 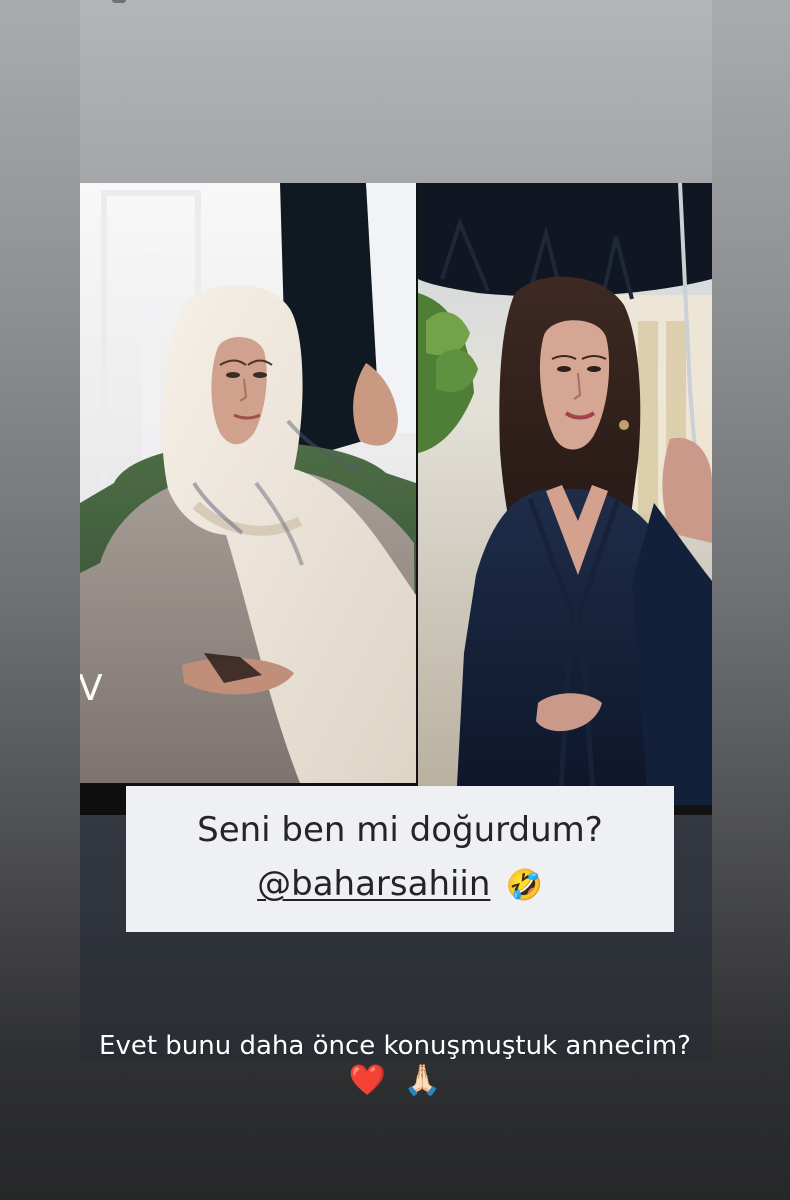 What do you see at coordinates (373, 884) in the screenshot?
I see `mention-link: @baharsahiin` at bounding box center [373, 884].